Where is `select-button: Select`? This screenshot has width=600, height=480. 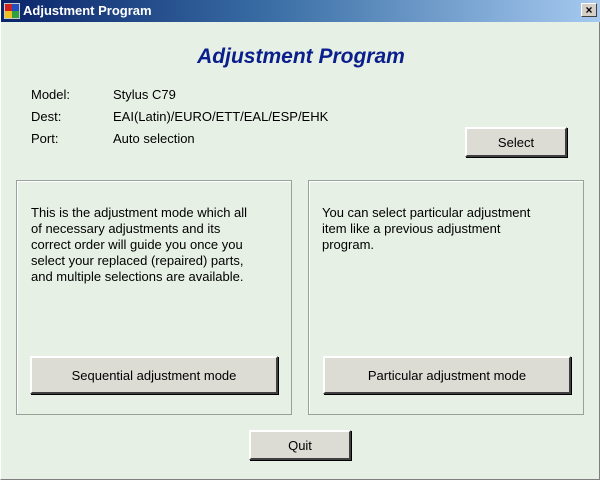 select-button: Select is located at coordinates (516, 142).